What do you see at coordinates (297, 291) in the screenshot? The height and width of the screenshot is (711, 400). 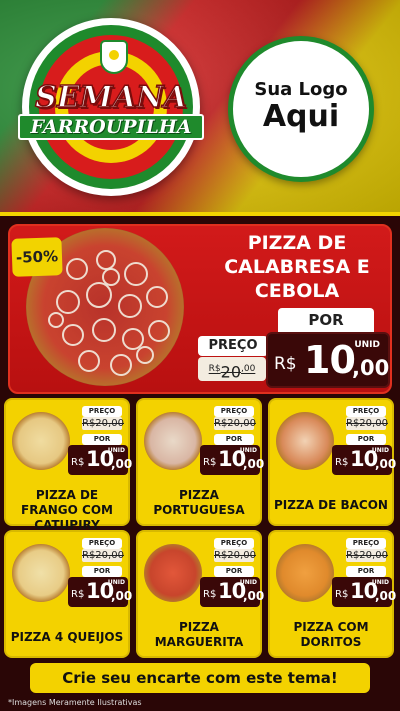 I see `featured-title-line: CEBOLA` at bounding box center [297, 291].